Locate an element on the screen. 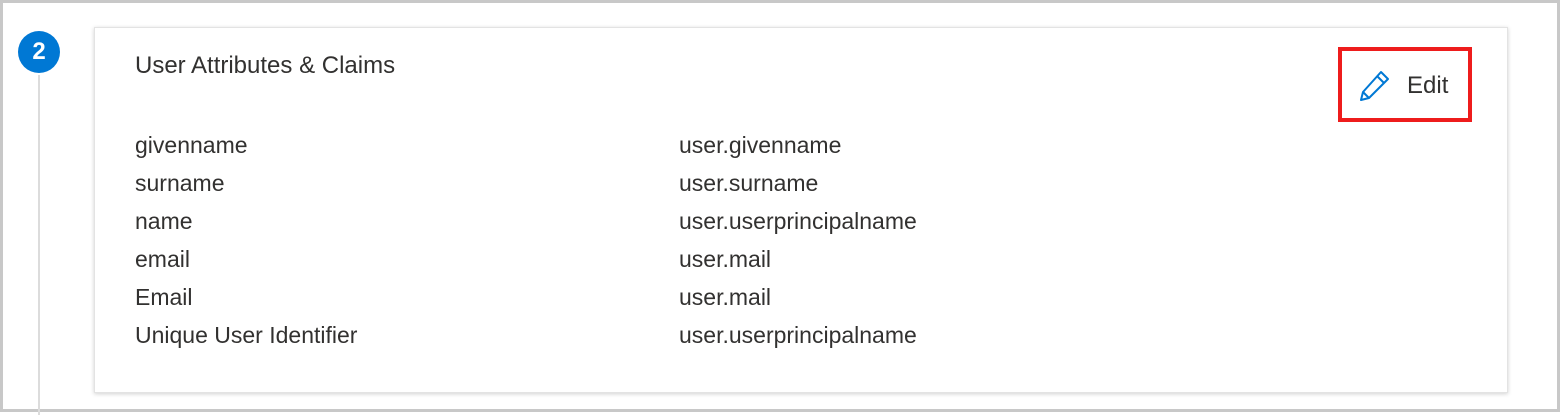 The width and height of the screenshot is (1560, 415). claim-name: givenname is located at coordinates (191, 145).